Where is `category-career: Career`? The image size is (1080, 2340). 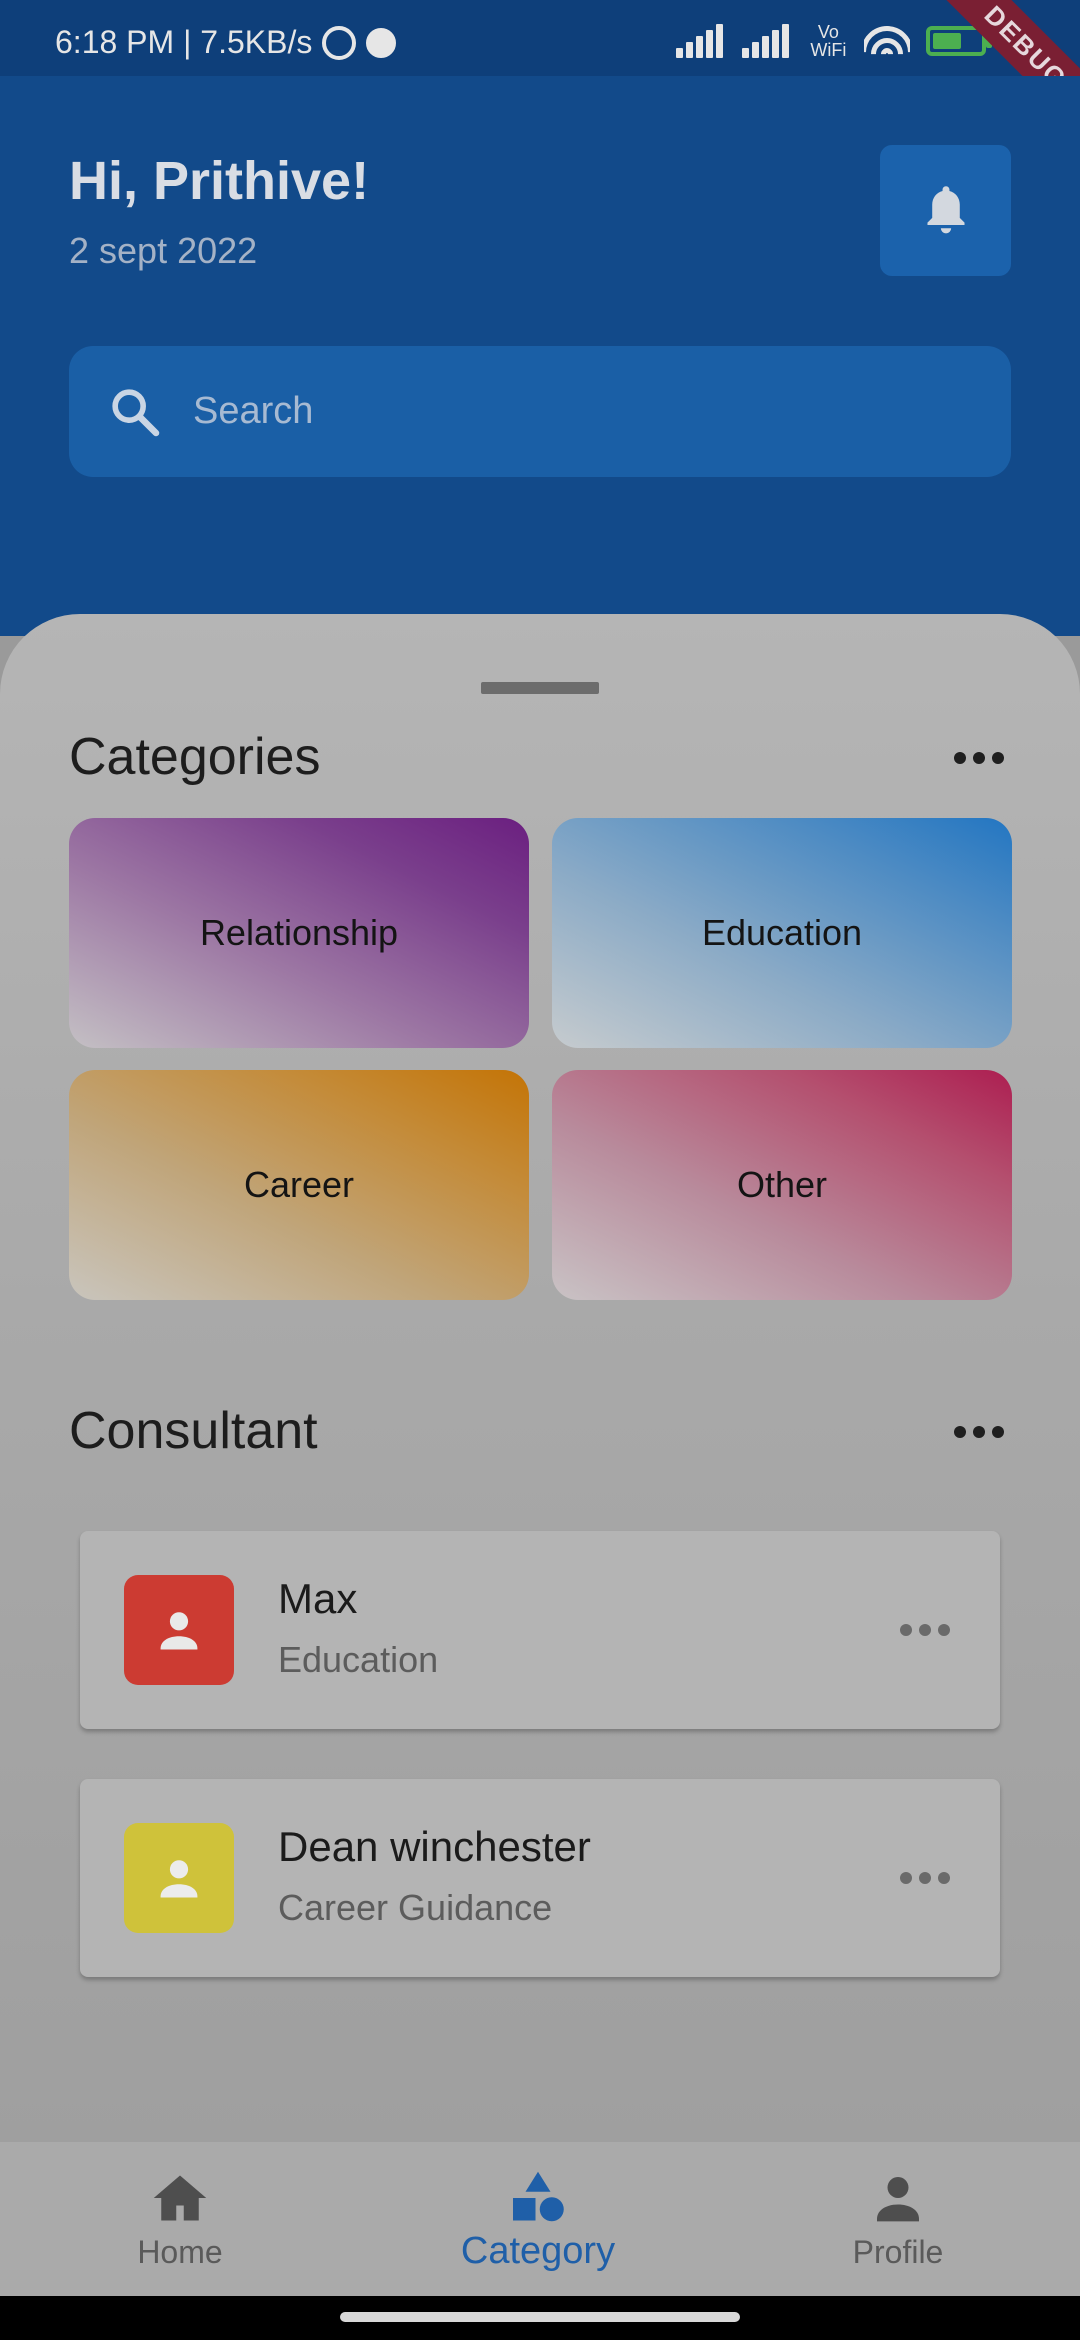 category-career: Career is located at coordinates (299, 1185).